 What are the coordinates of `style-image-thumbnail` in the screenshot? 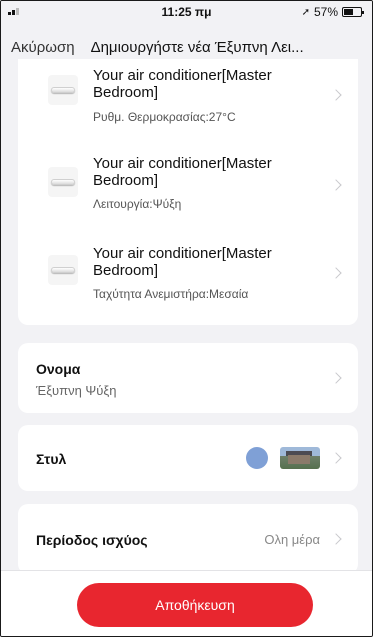 It's located at (300, 458).